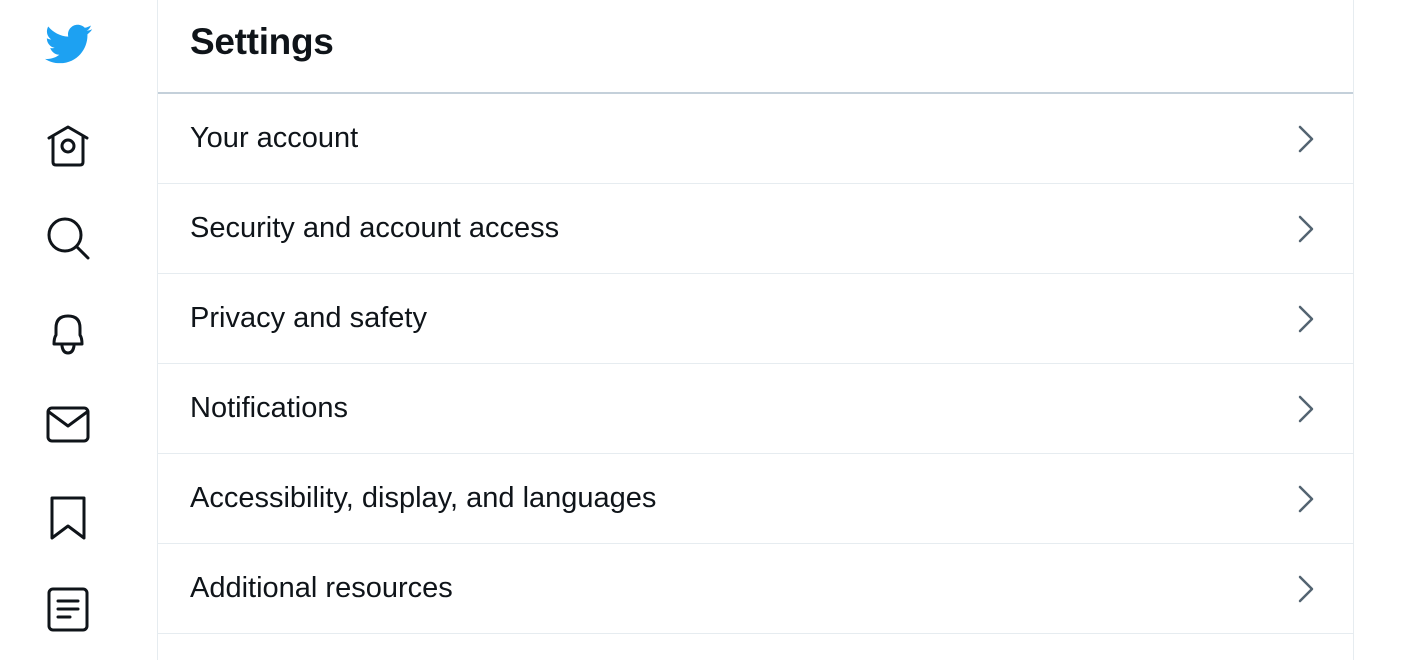  I want to click on nav-home, so click(68, 146).